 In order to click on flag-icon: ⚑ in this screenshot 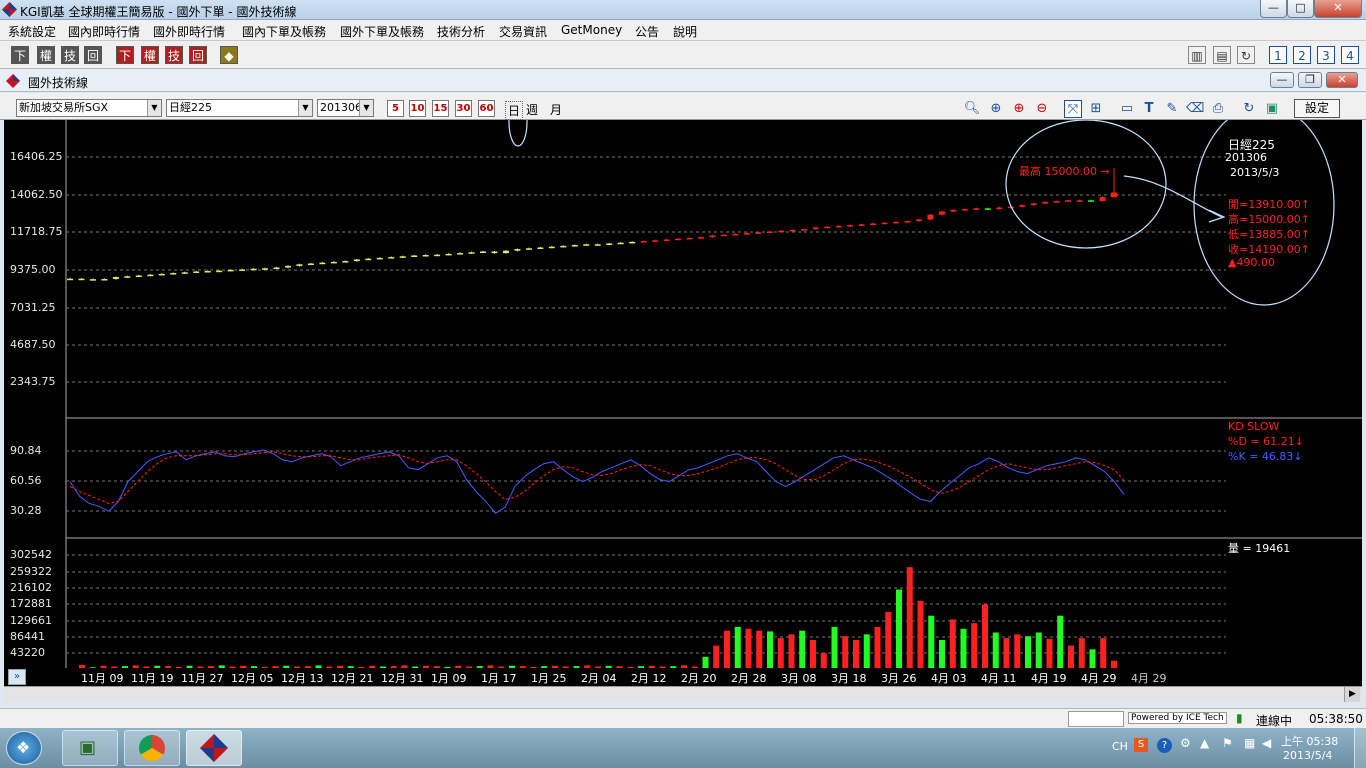, I will do `click(1227, 743)`.